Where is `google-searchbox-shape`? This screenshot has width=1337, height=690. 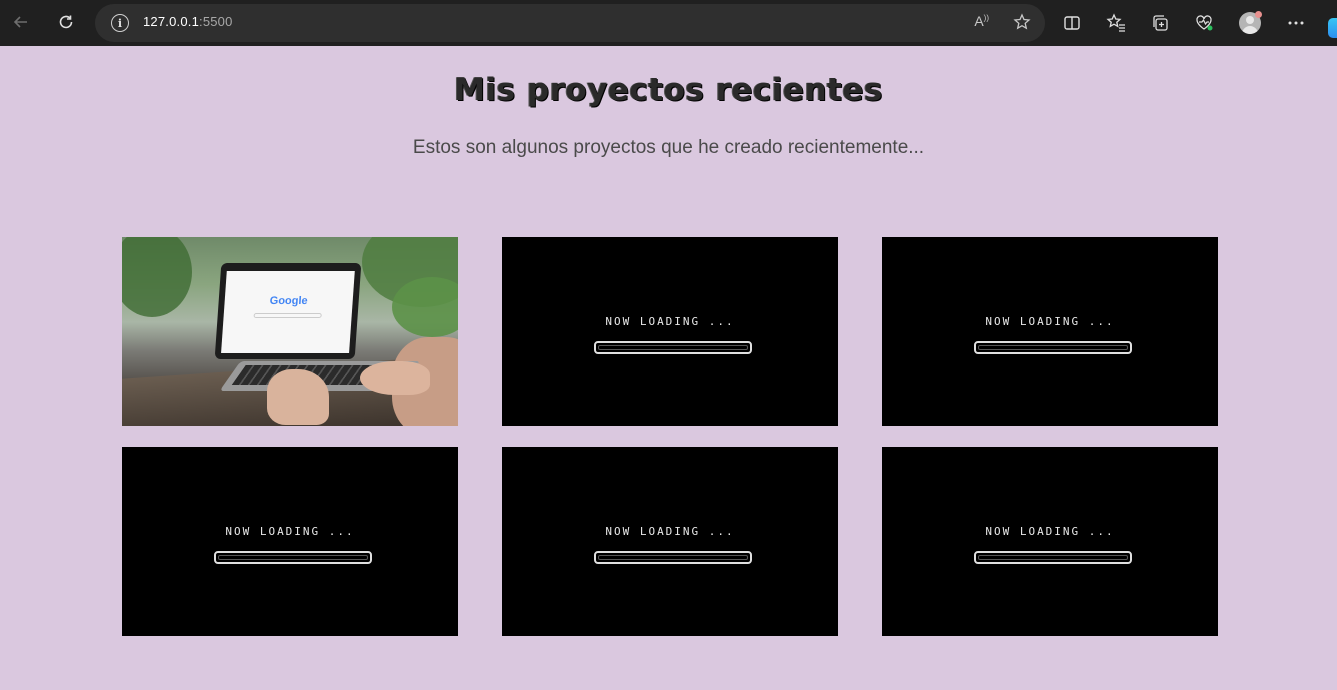 google-searchbox-shape is located at coordinates (287, 315).